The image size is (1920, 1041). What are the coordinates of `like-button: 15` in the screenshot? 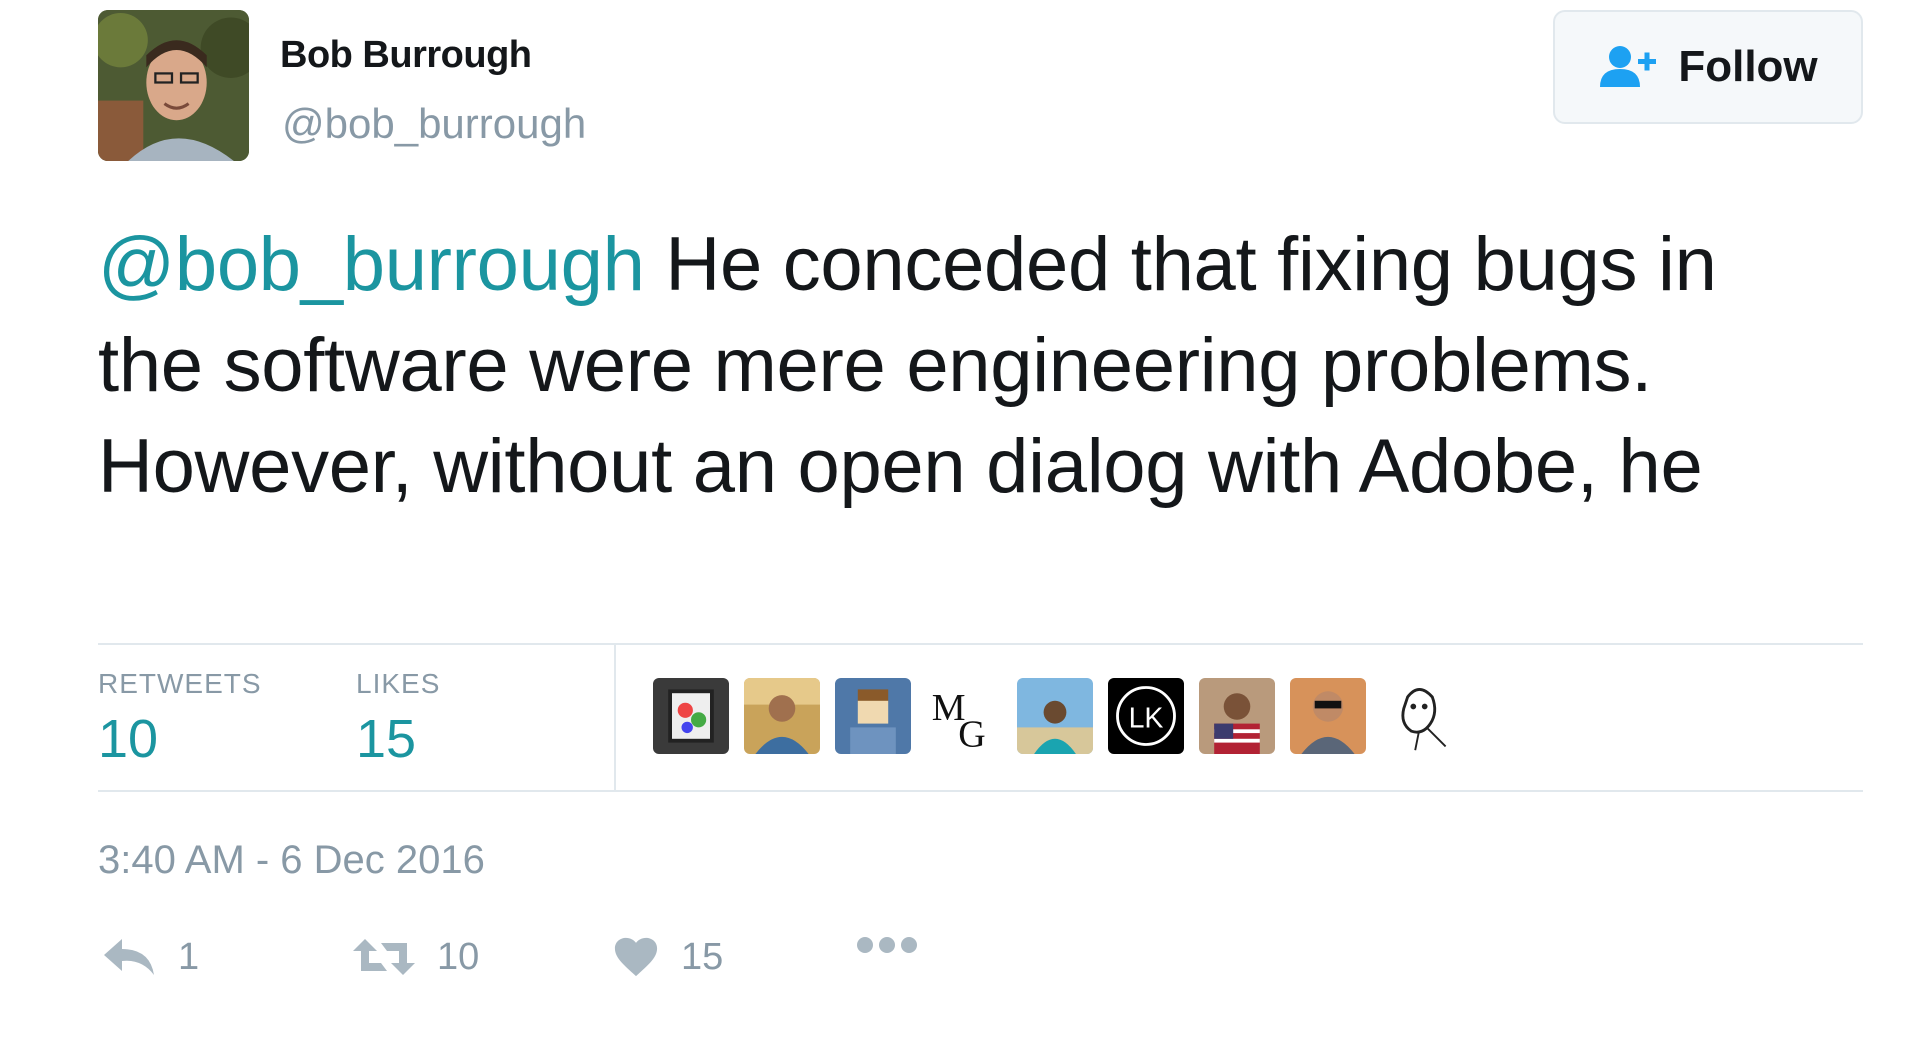 It's located at (668, 957).